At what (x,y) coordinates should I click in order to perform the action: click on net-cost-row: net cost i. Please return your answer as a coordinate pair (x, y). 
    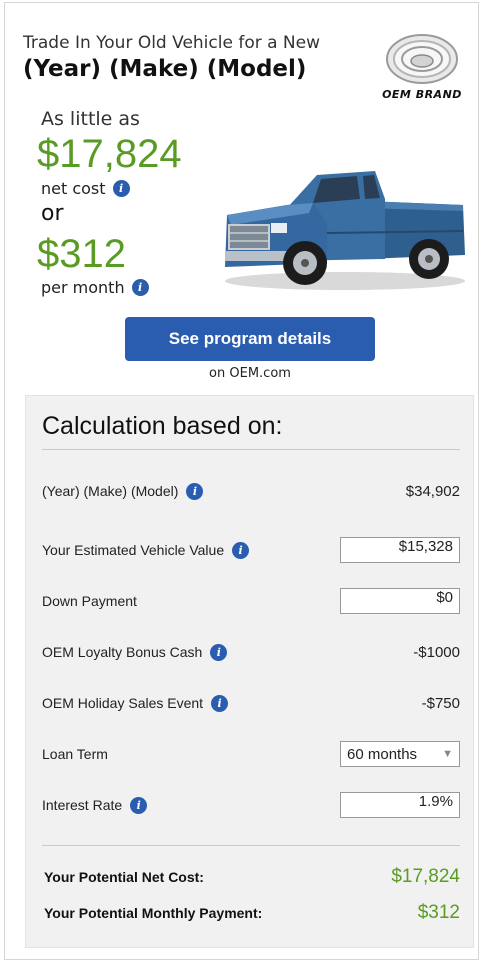
    Looking at the image, I should click on (85, 188).